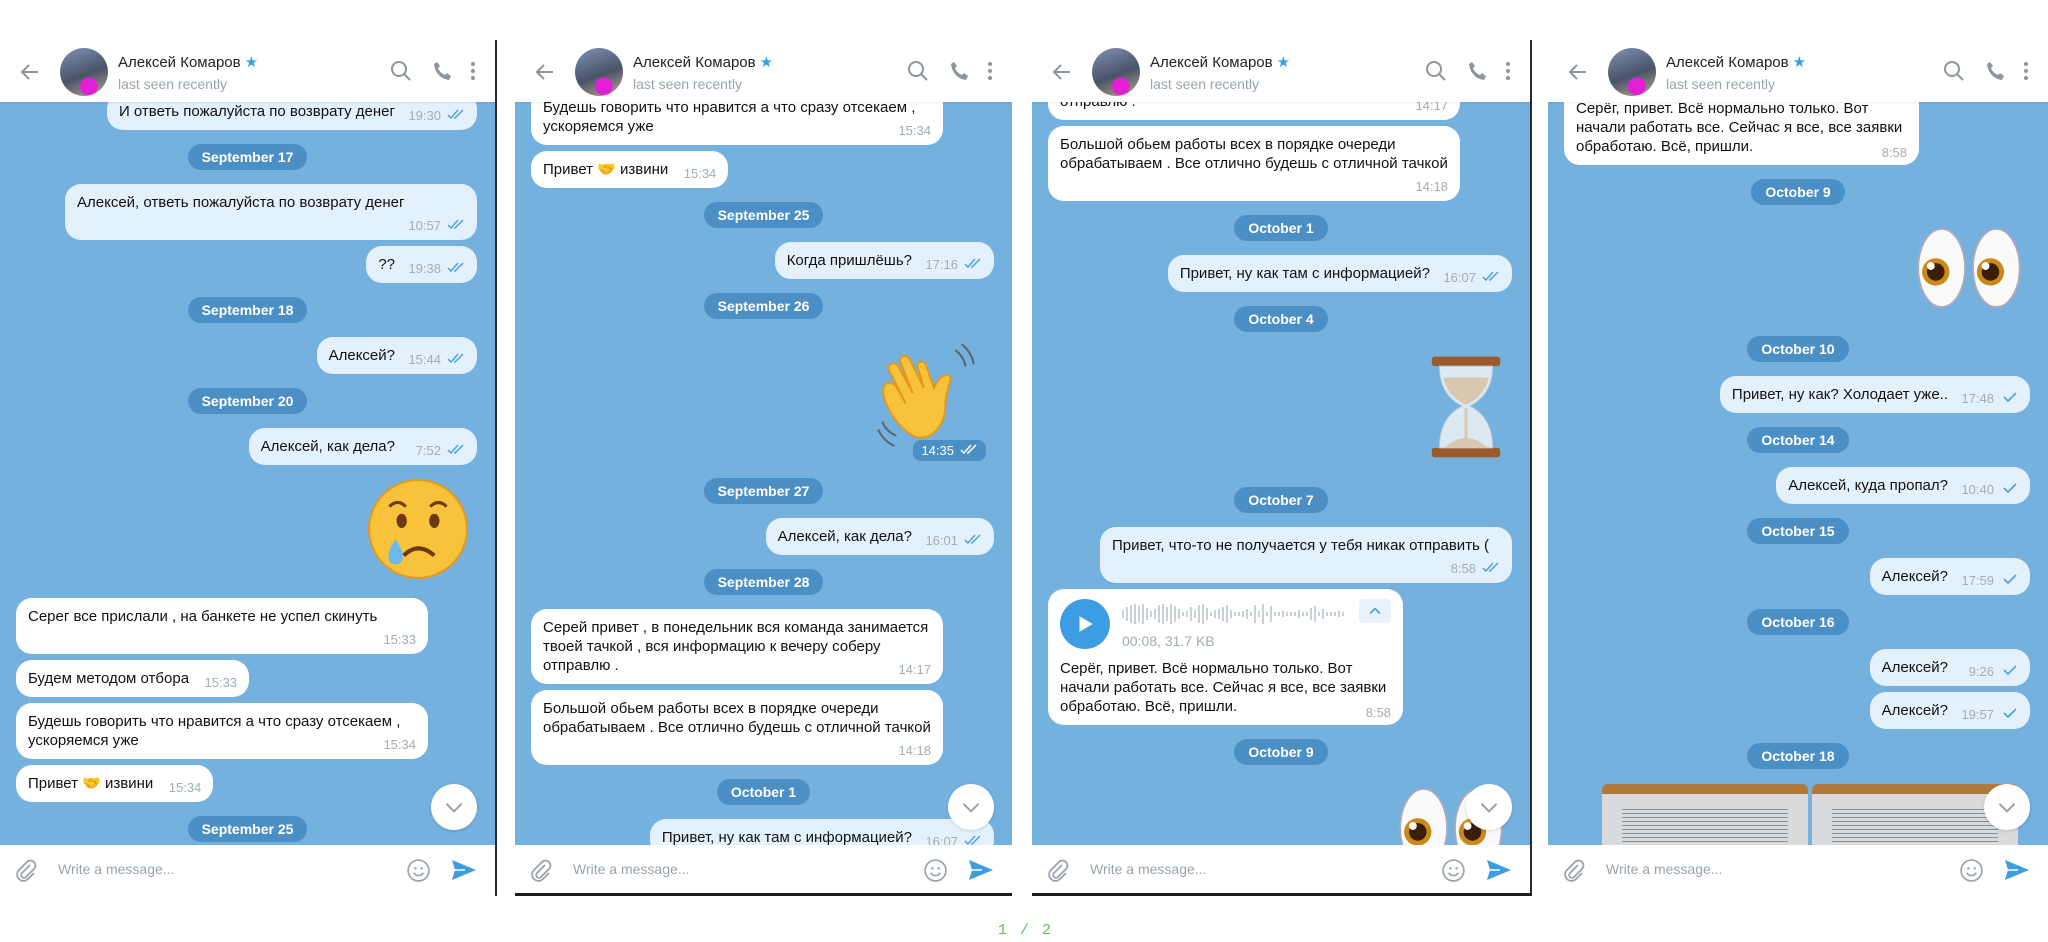 This screenshot has height=942, width=2048. I want to click on sticker-eyes, so click(1968, 270).